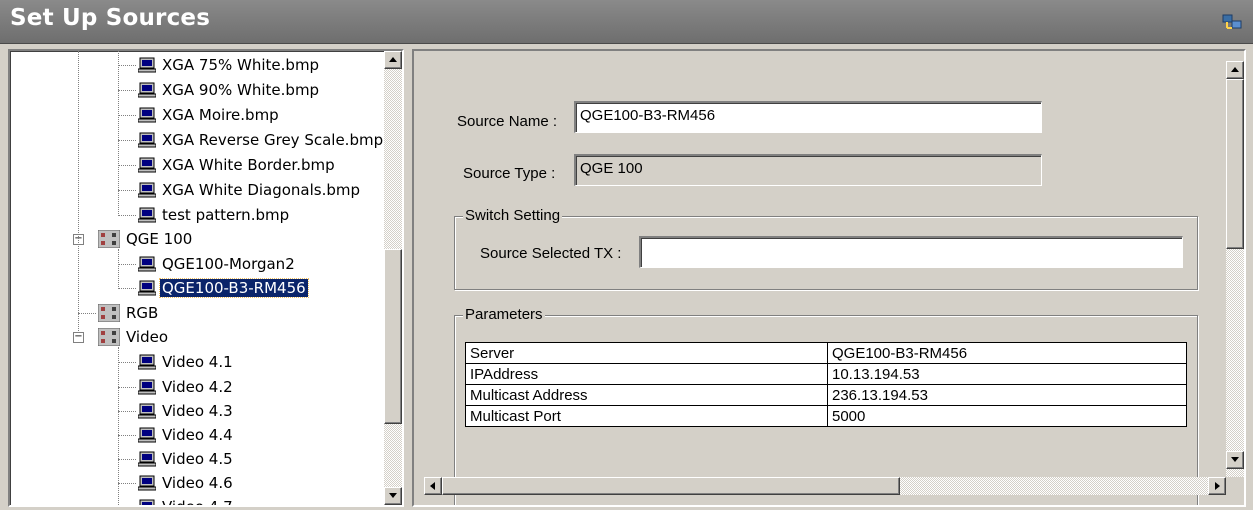 This screenshot has height=510, width=1253. I want to click on details-vertical-scrollbar, so click(1235, 273).